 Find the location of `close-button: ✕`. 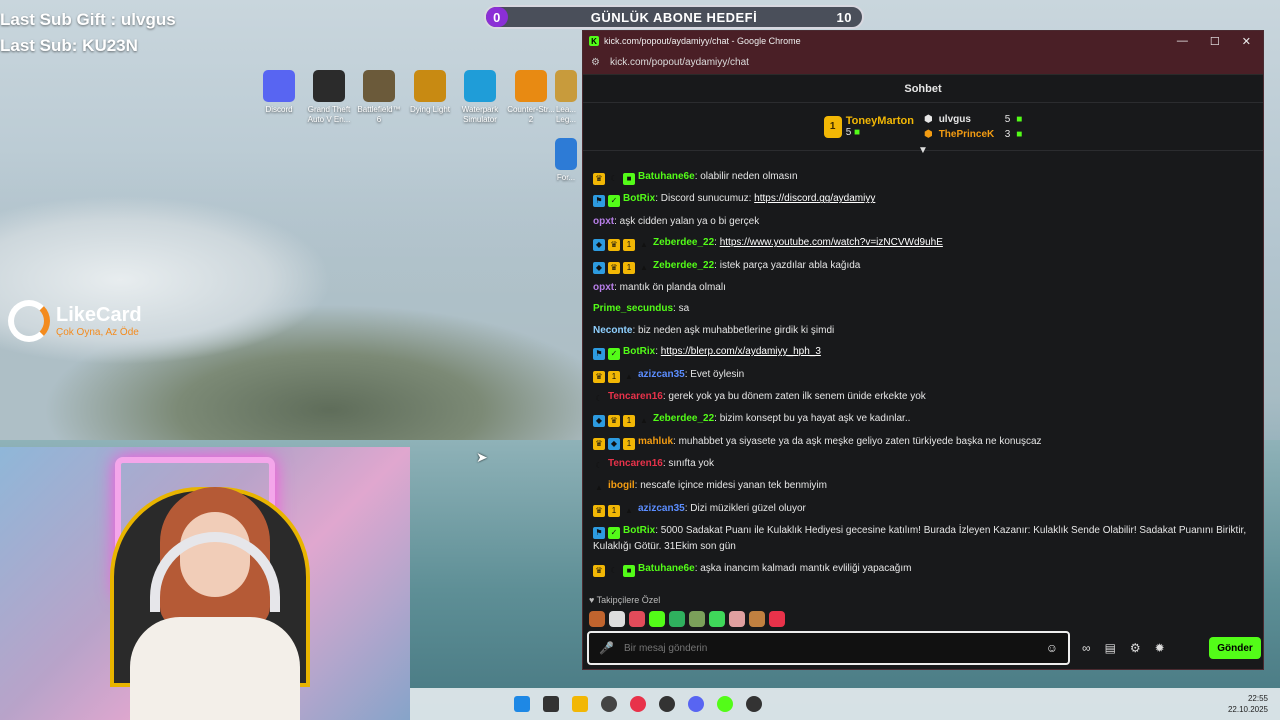

close-button: ✕ is located at coordinates (1246, 41).